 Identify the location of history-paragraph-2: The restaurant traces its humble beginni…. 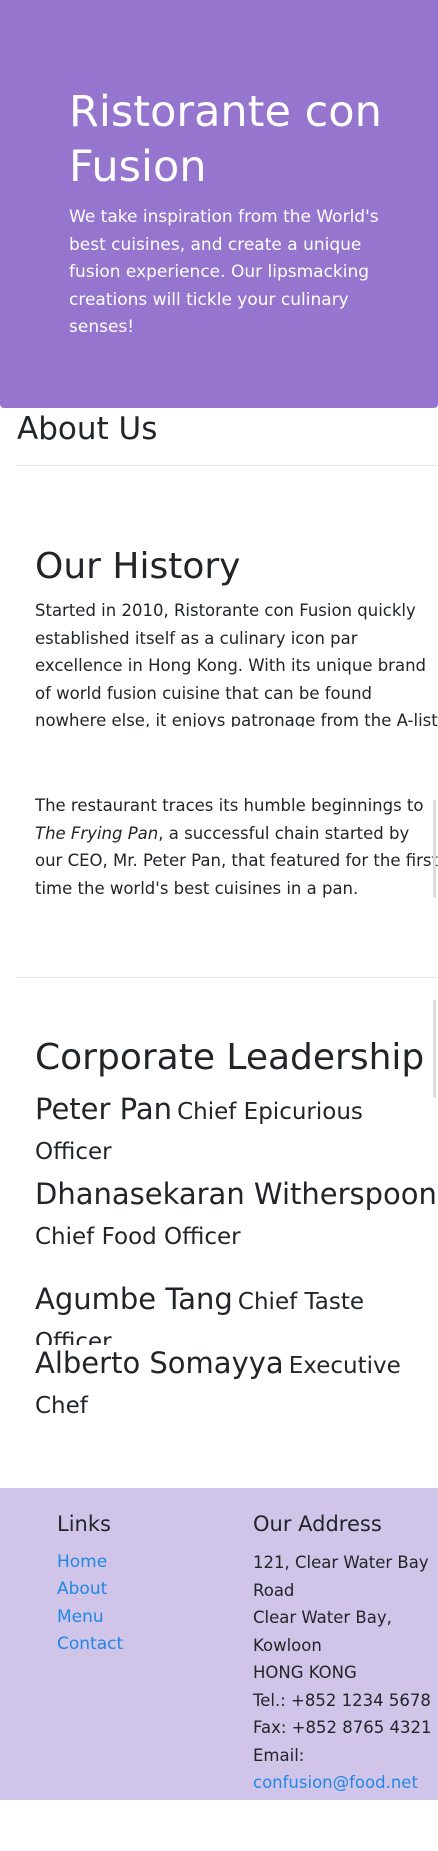
(236, 847).